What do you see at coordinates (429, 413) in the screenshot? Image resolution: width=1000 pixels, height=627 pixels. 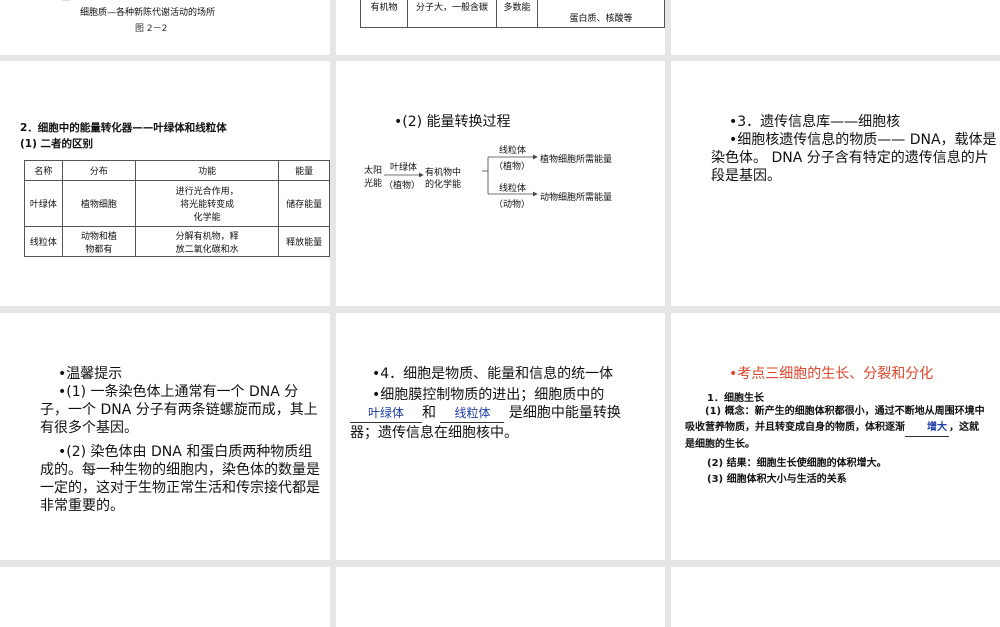 I see `conjunction: 和` at bounding box center [429, 413].